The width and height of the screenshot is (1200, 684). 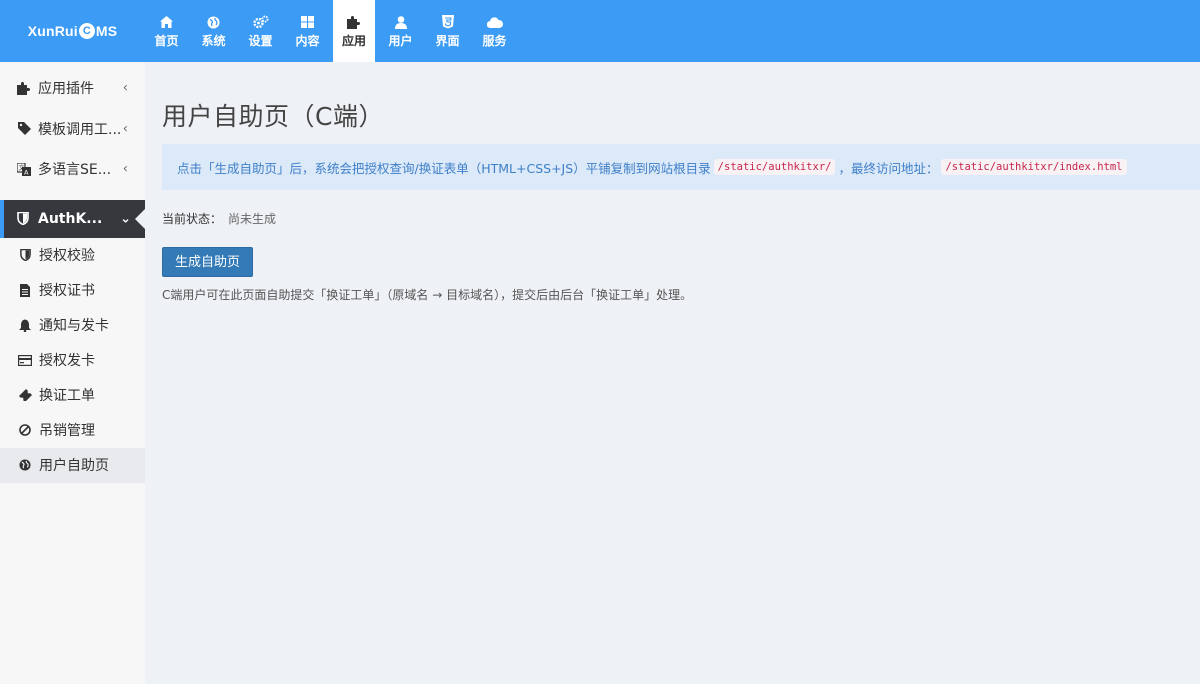 What do you see at coordinates (25, 325) in the screenshot?
I see `bell-icon` at bounding box center [25, 325].